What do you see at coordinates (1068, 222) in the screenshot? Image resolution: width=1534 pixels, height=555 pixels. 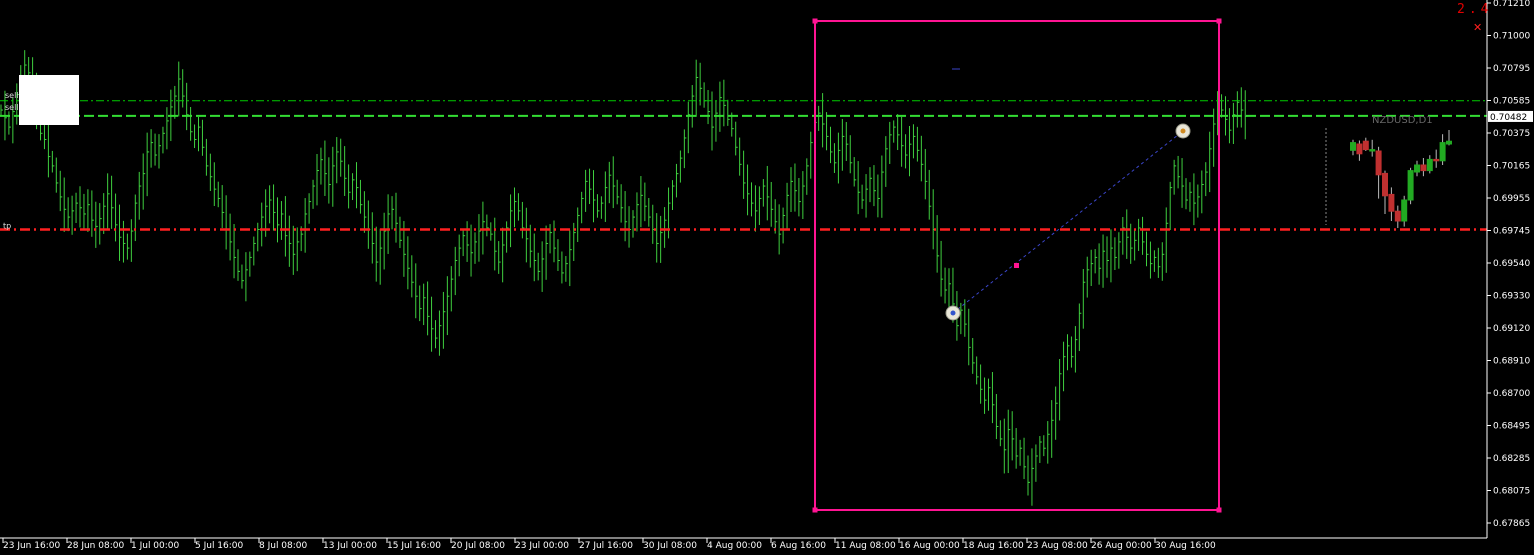 I see `trend-line` at bounding box center [1068, 222].